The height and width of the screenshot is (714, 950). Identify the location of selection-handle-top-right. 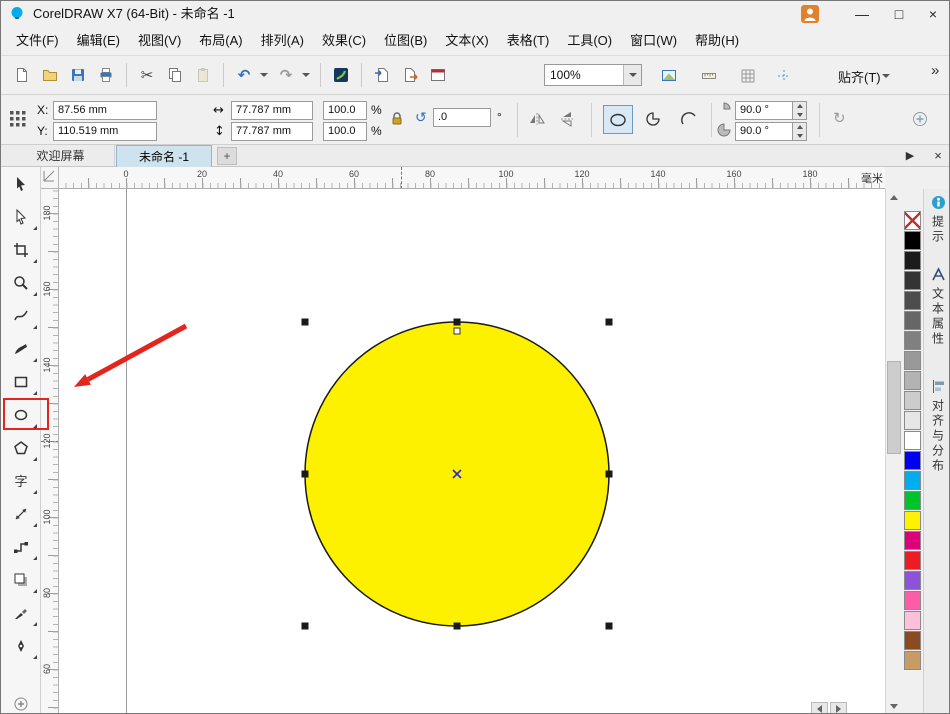
(609, 322).